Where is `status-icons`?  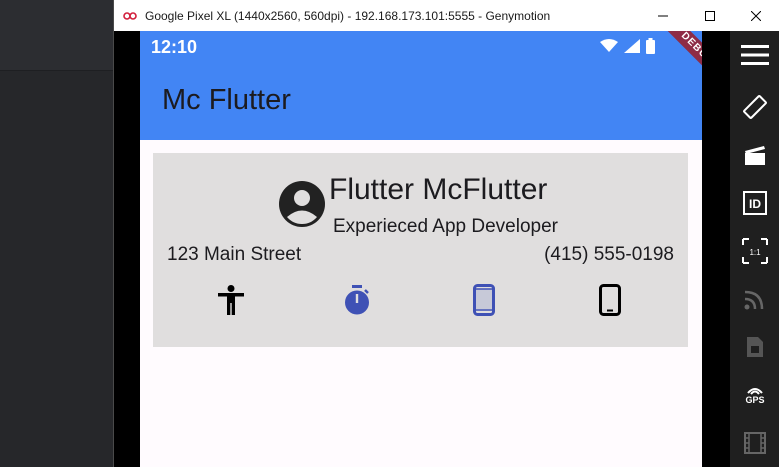 status-icons is located at coordinates (627, 46).